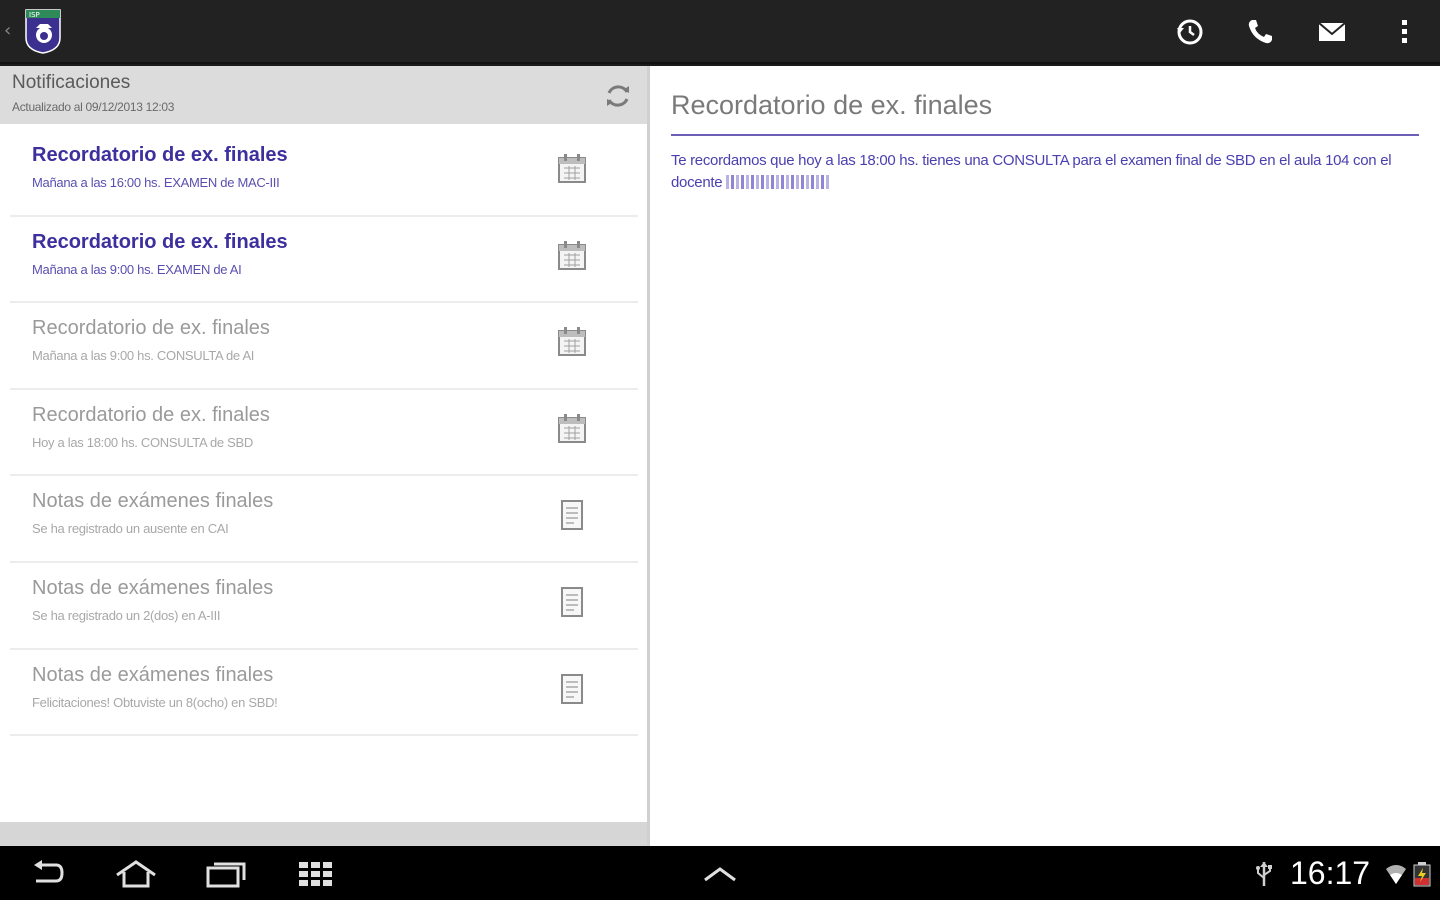 This screenshot has width=1440, height=900. I want to click on wifi-icon, so click(1396, 874).